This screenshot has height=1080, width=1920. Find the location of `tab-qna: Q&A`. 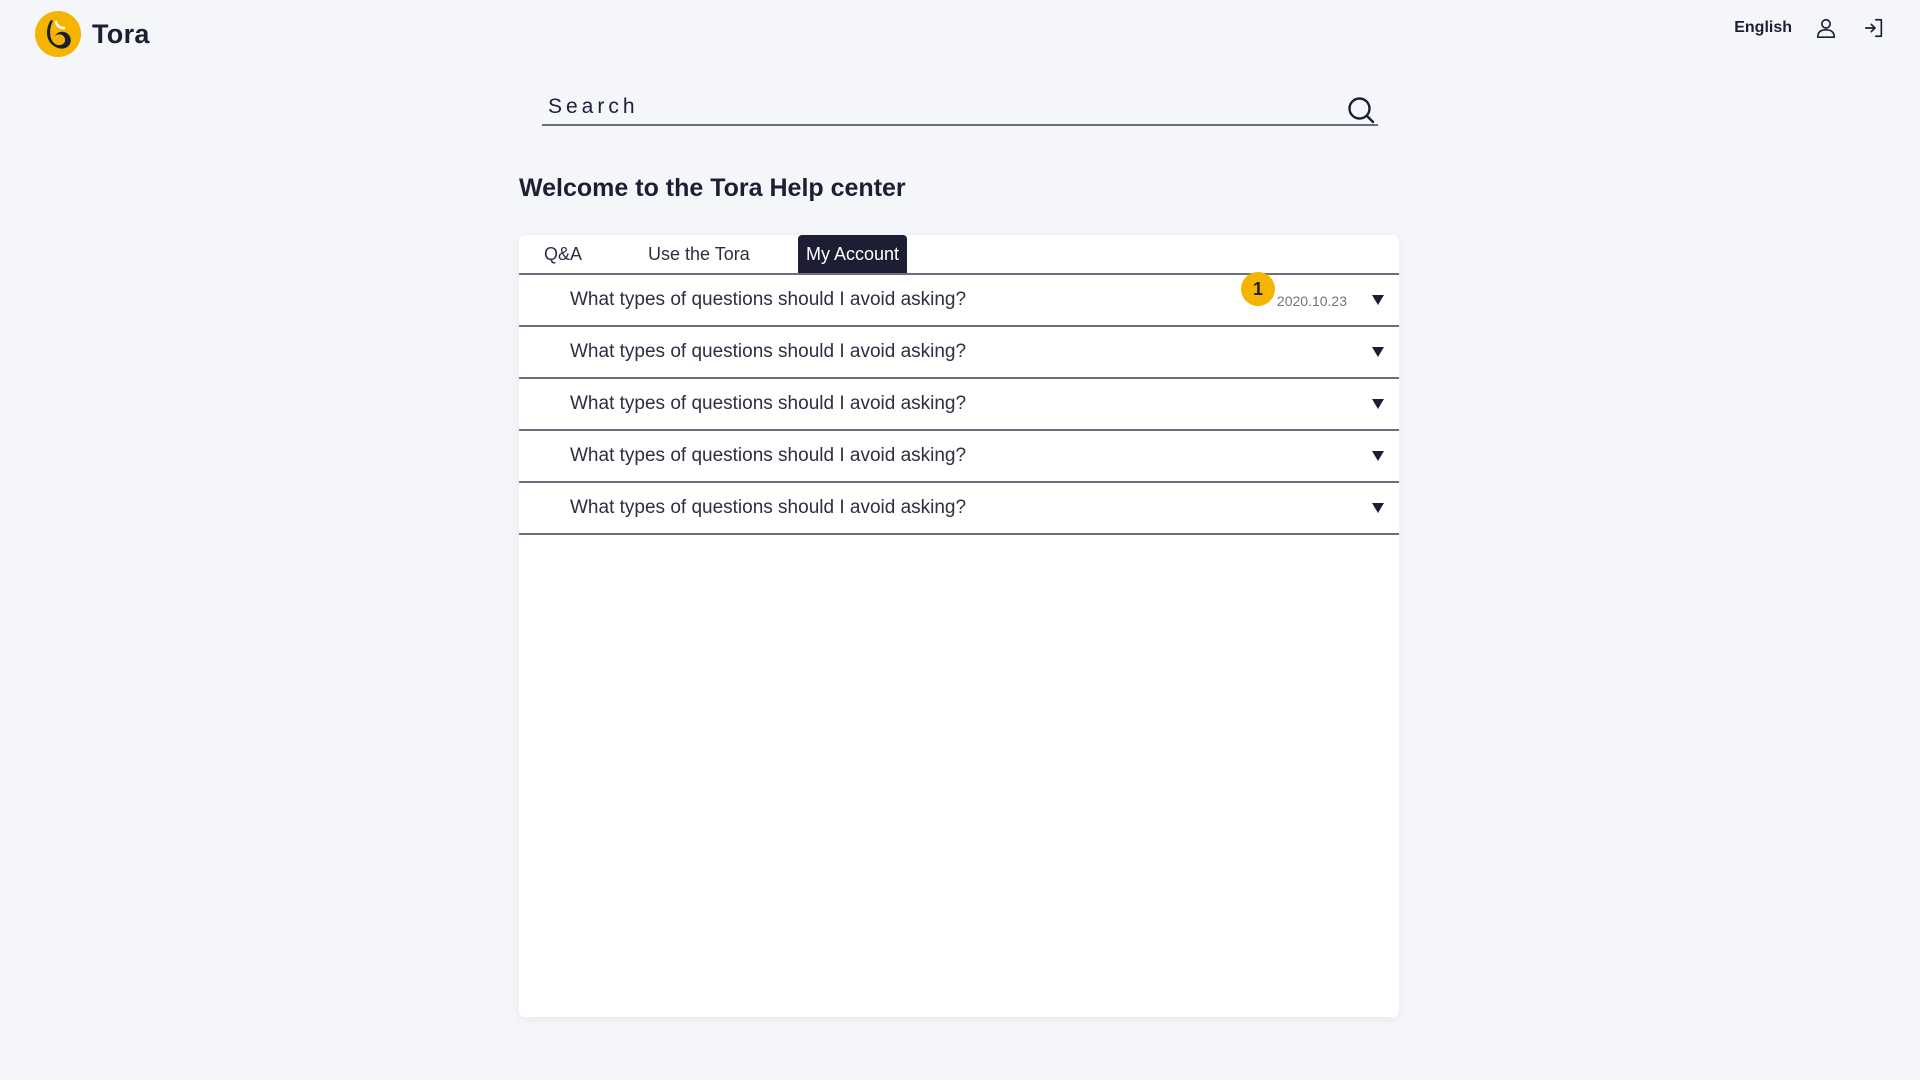

tab-qna: Q&A is located at coordinates (563, 254).